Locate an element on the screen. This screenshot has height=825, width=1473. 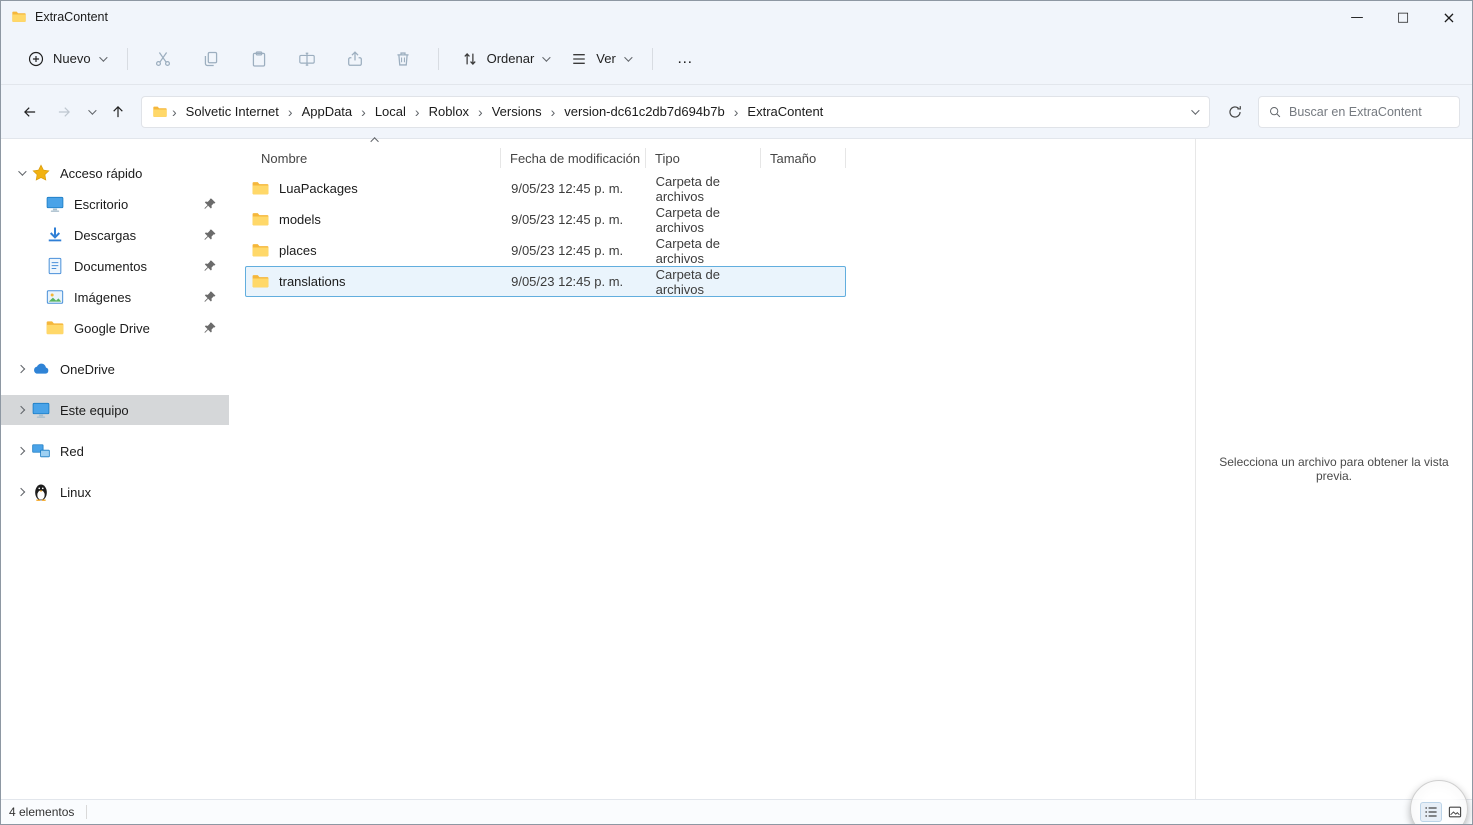
sidebar-item-label: Imágenes is located at coordinates (103, 297).